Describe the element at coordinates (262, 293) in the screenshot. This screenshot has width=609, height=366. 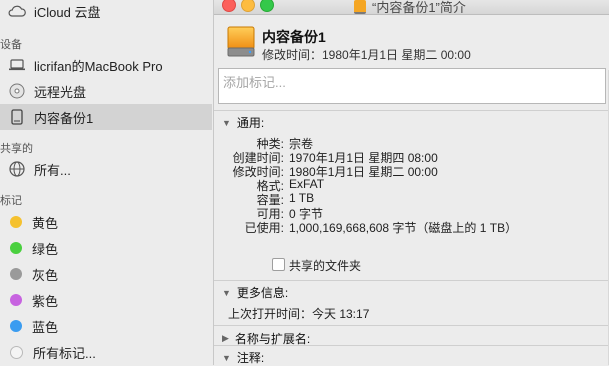
I see `section-more-info-header: 更多信息:` at that location.